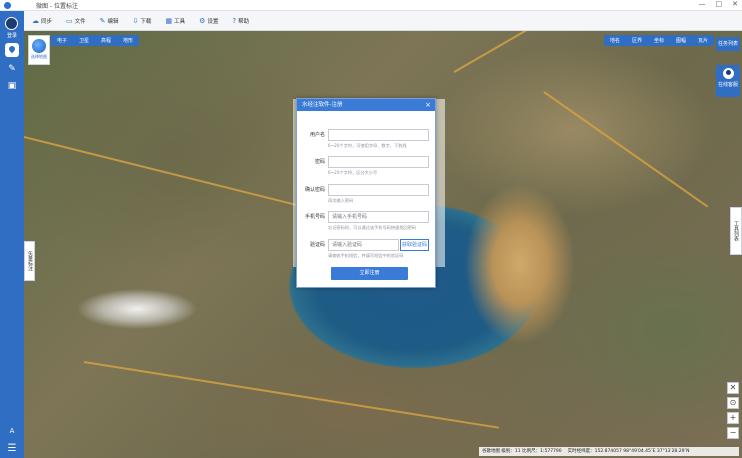  I want to click on title-bar: 微图 - 位置标注 — □ ✕, so click(371, 5).